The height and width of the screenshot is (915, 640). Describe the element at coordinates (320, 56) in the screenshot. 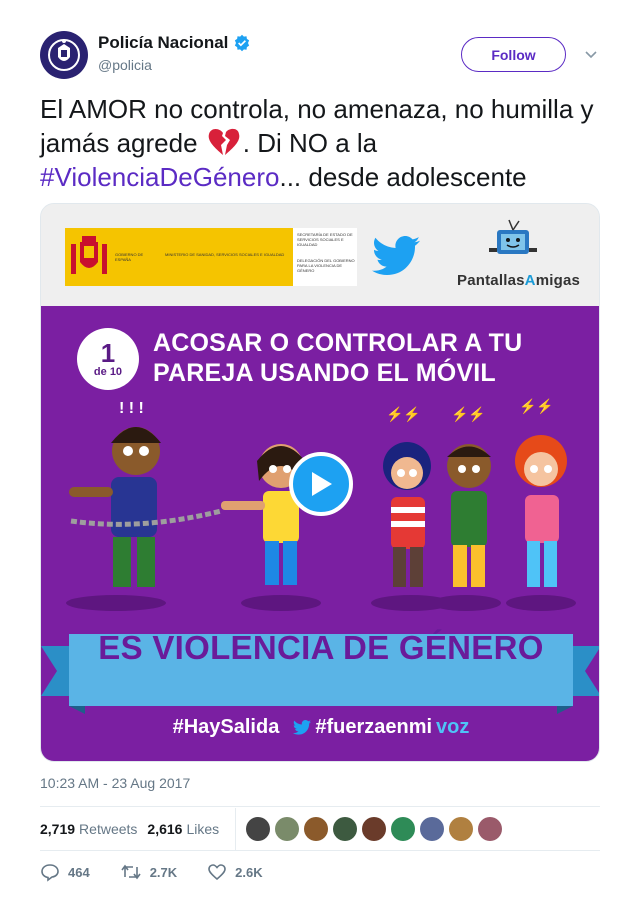

I see `tweet-header: Policía Nacional @policia Follow` at that location.